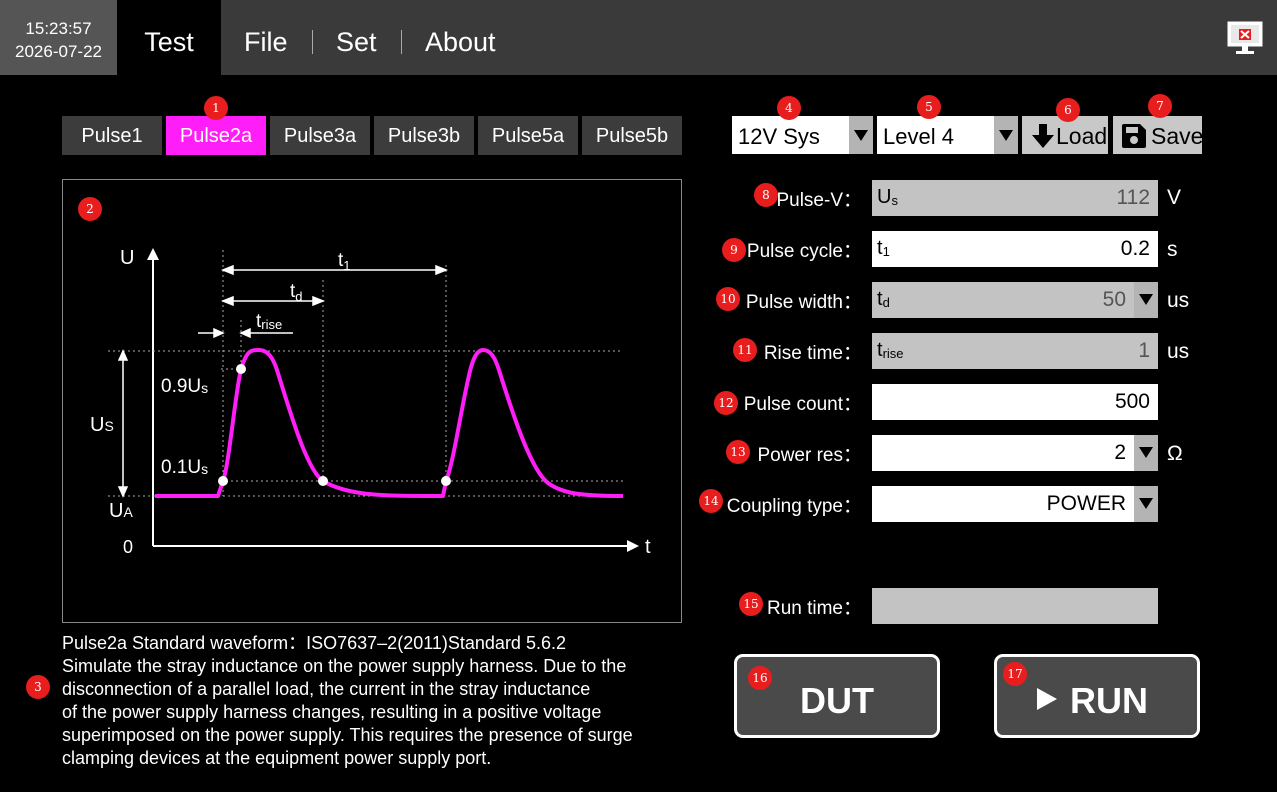 The image size is (1277, 792). What do you see at coordinates (58, 28) in the screenshot?
I see `clock-time: 15:23:57` at bounding box center [58, 28].